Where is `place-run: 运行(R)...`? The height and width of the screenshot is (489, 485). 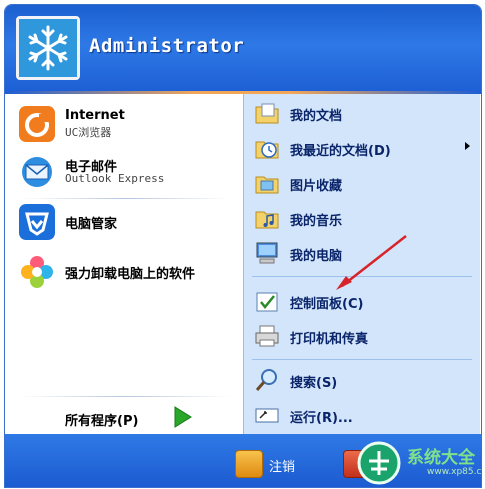 place-run: 运行(R)... is located at coordinates (362, 415).